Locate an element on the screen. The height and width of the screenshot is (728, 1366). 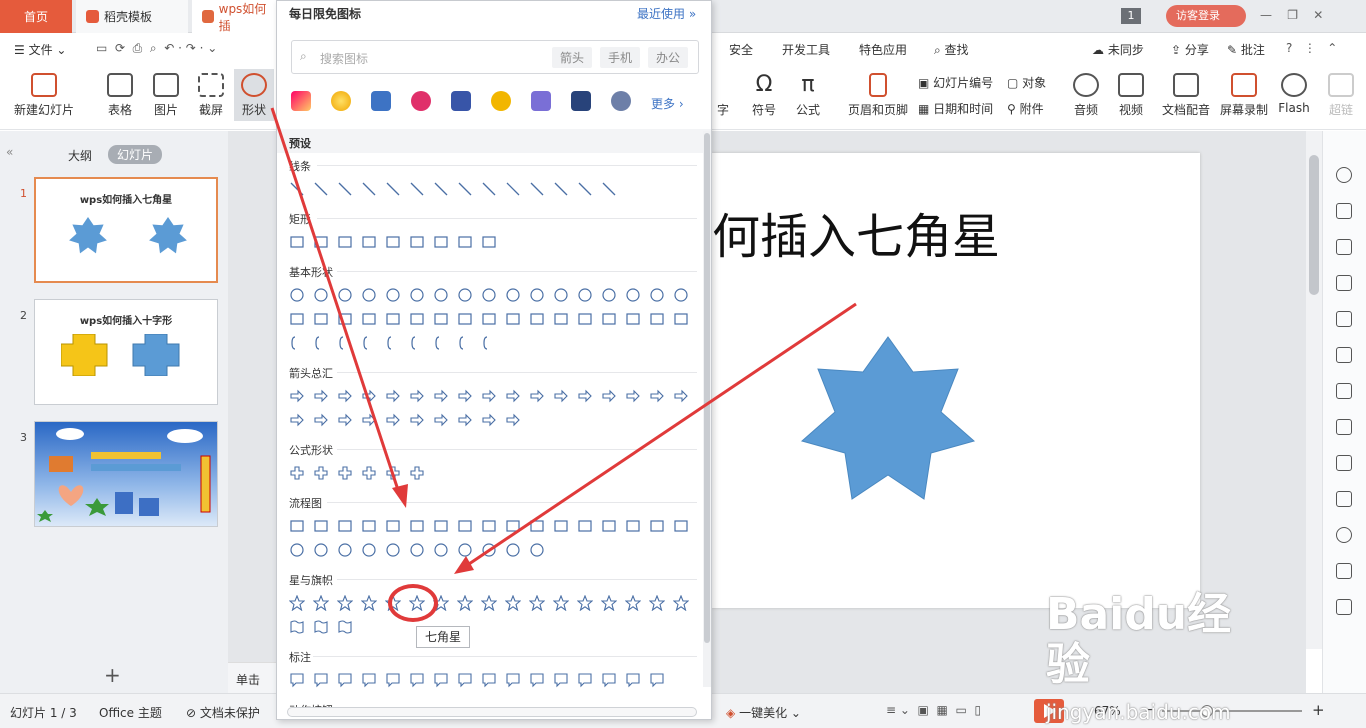
chip-phone: 手机 is located at coordinates (620, 57).